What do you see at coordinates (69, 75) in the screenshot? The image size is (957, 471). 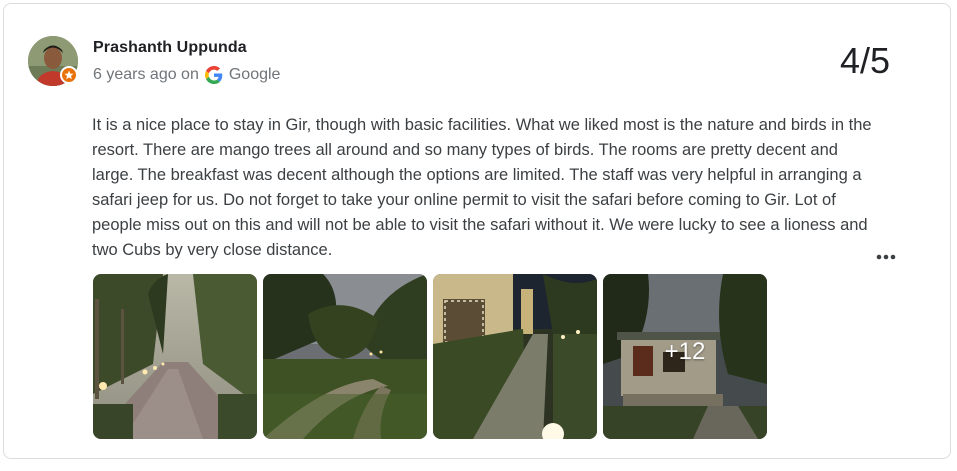 I see `local-guide-badge-icon` at bounding box center [69, 75].